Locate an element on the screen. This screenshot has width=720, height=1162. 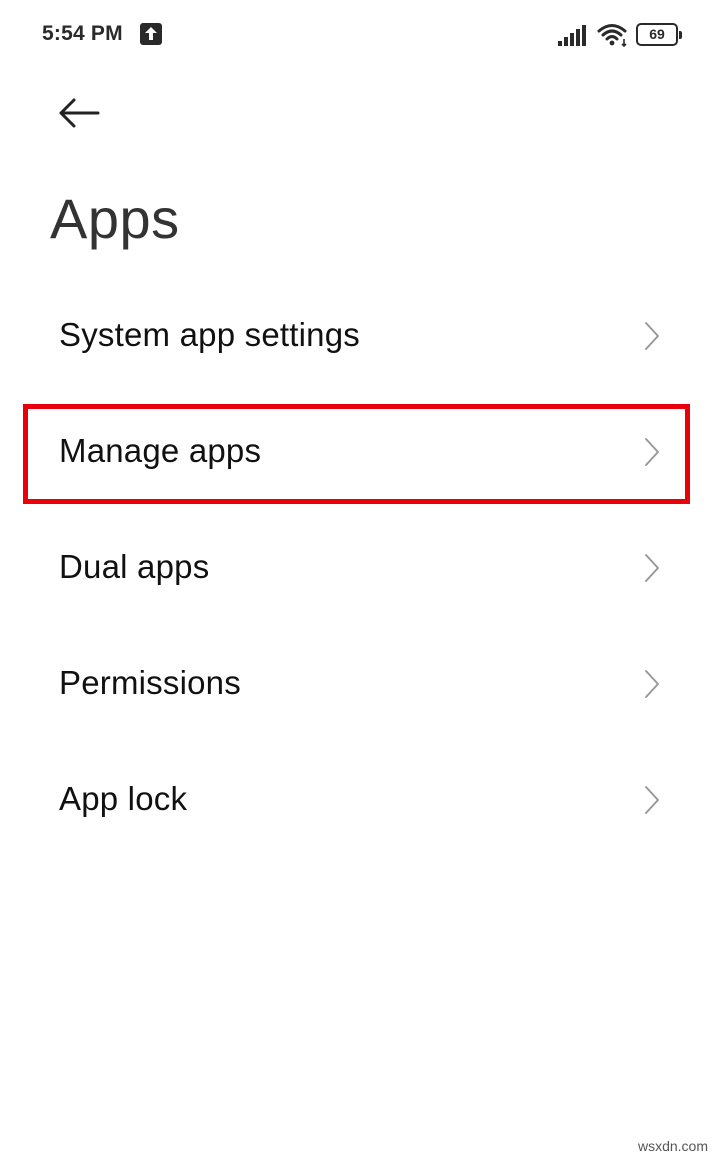
back-button is located at coordinates (80, 113).